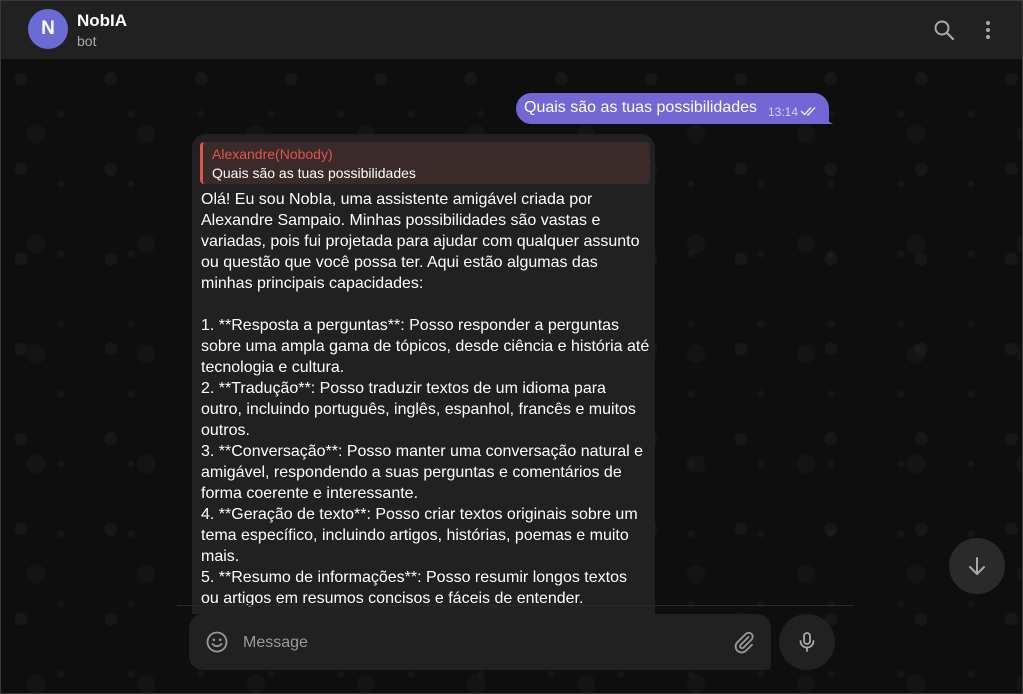 This screenshot has height=694, width=1023. I want to click on double-check-icon, so click(808, 111).